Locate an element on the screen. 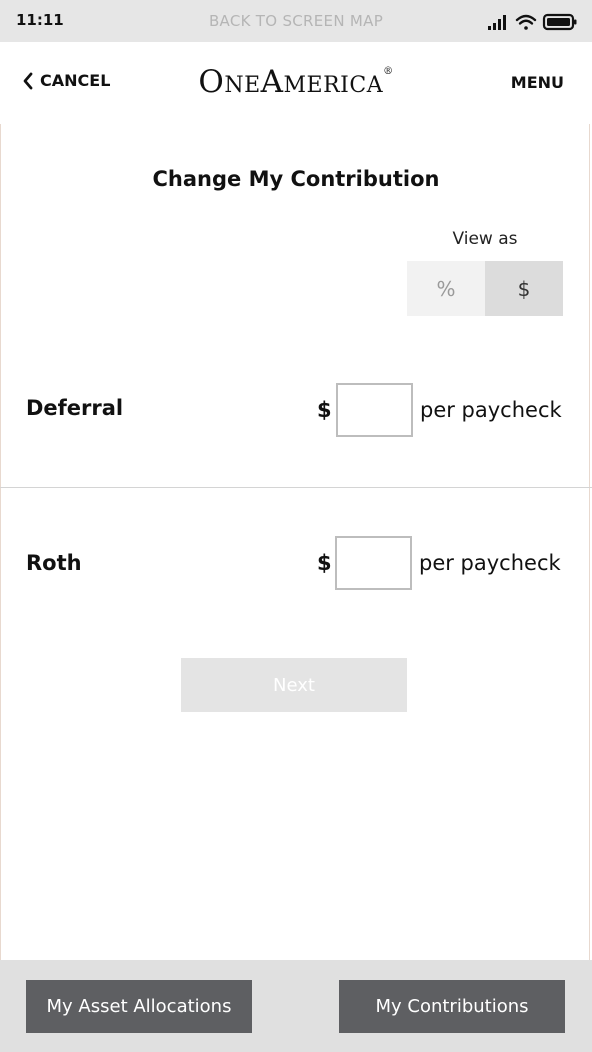 The width and height of the screenshot is (592, 1052). nav-bar: CANCEL OneAmerica® MENU is located at coordinates (296, 83).